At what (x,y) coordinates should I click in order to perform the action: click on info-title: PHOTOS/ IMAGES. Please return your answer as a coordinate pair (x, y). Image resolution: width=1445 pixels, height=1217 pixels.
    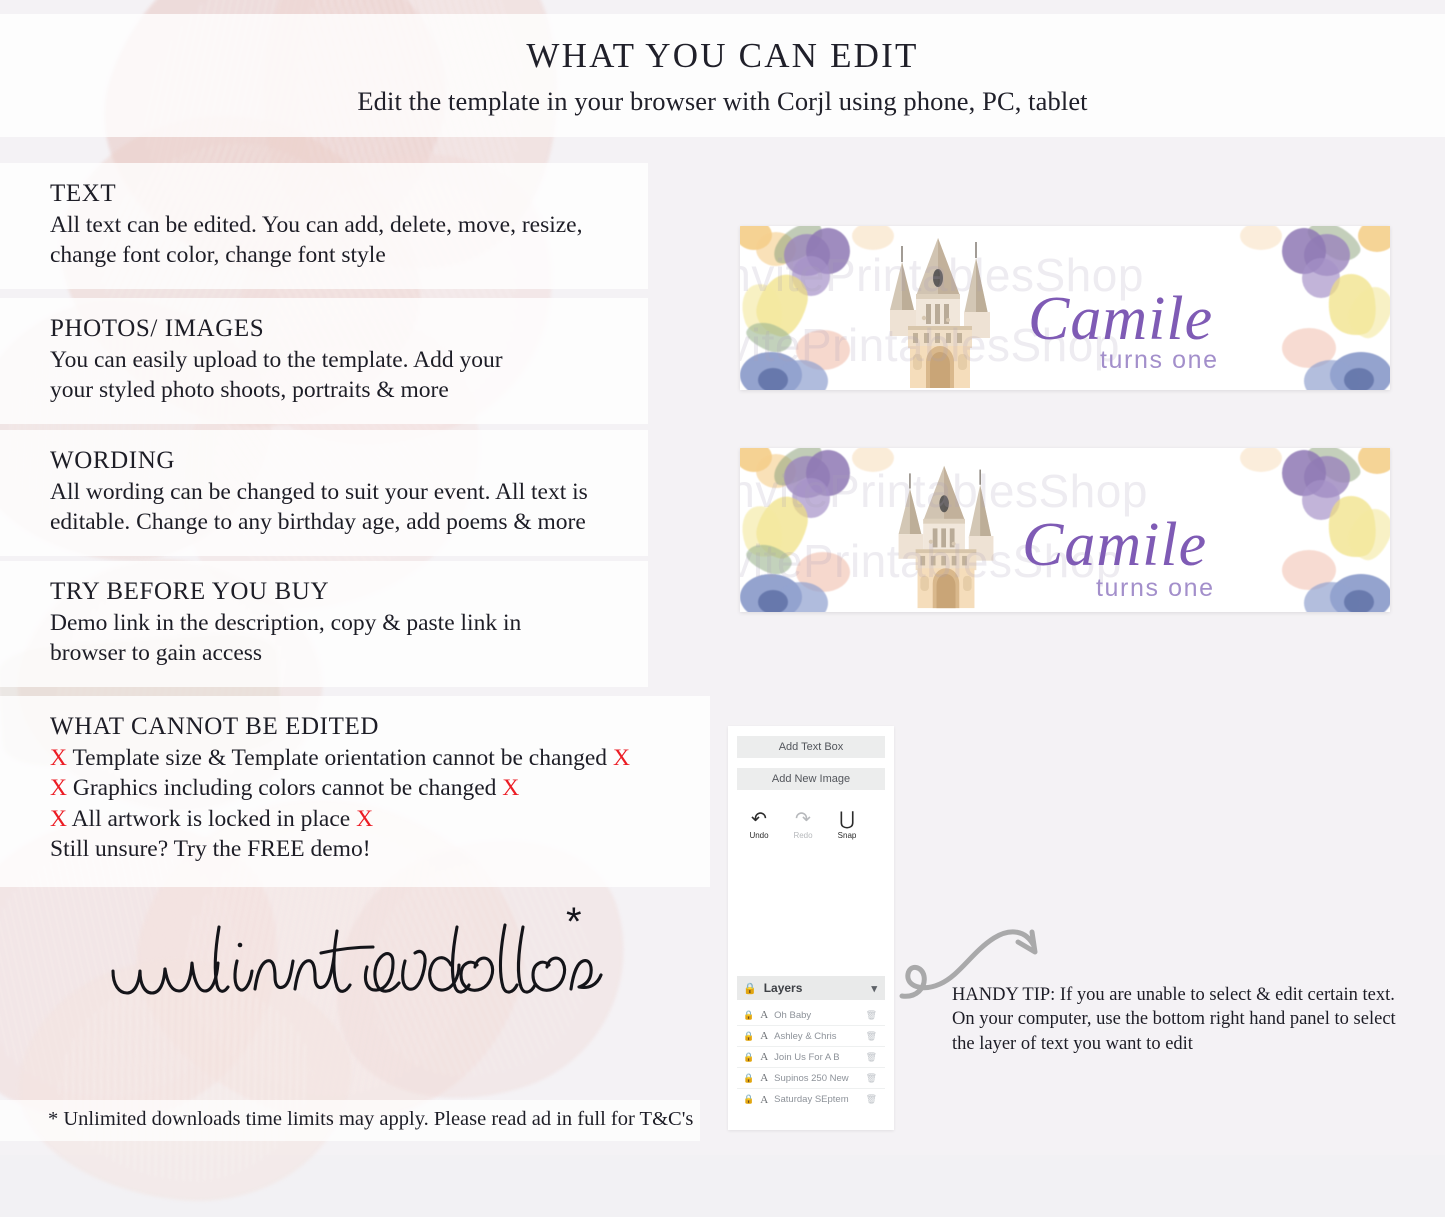
    Looking at the image, I should click on (157, 328).